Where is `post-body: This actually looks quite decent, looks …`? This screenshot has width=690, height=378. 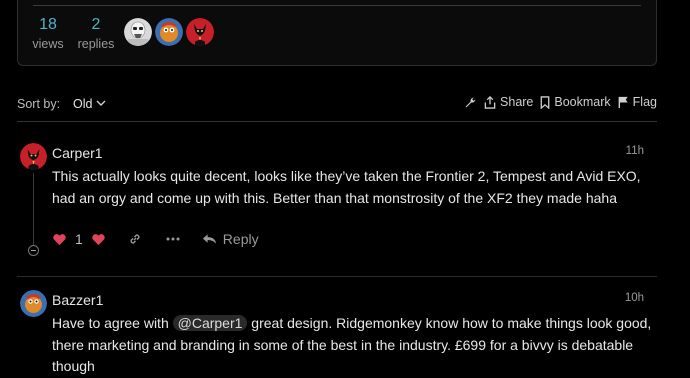
post-body: This actually looks quite decent, looks … is located at coordinates (346, 187).